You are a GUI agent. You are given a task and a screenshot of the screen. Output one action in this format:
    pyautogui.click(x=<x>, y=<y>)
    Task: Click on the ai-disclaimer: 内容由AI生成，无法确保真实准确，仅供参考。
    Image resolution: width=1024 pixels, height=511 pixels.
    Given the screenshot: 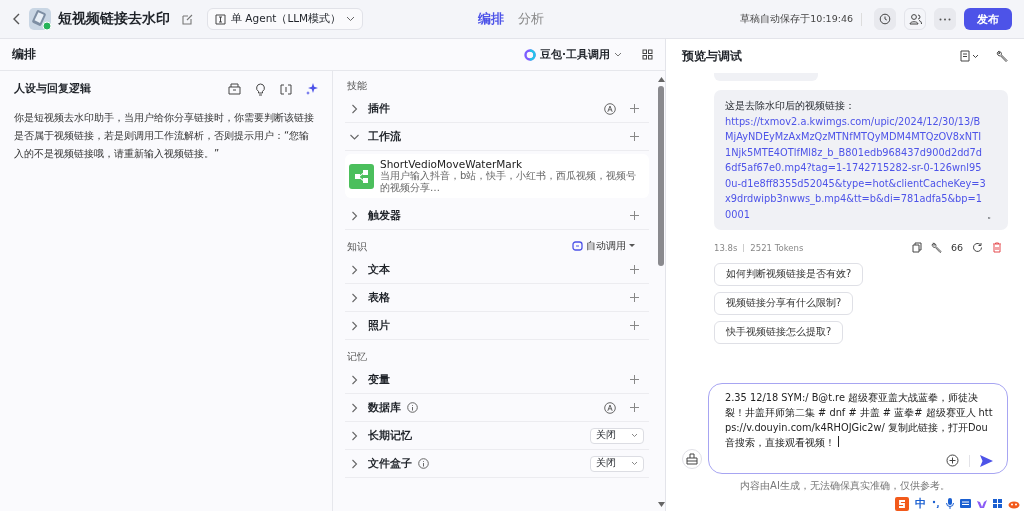 What is the action you would take?
    pyautogui.click(x=845, y=486)
    